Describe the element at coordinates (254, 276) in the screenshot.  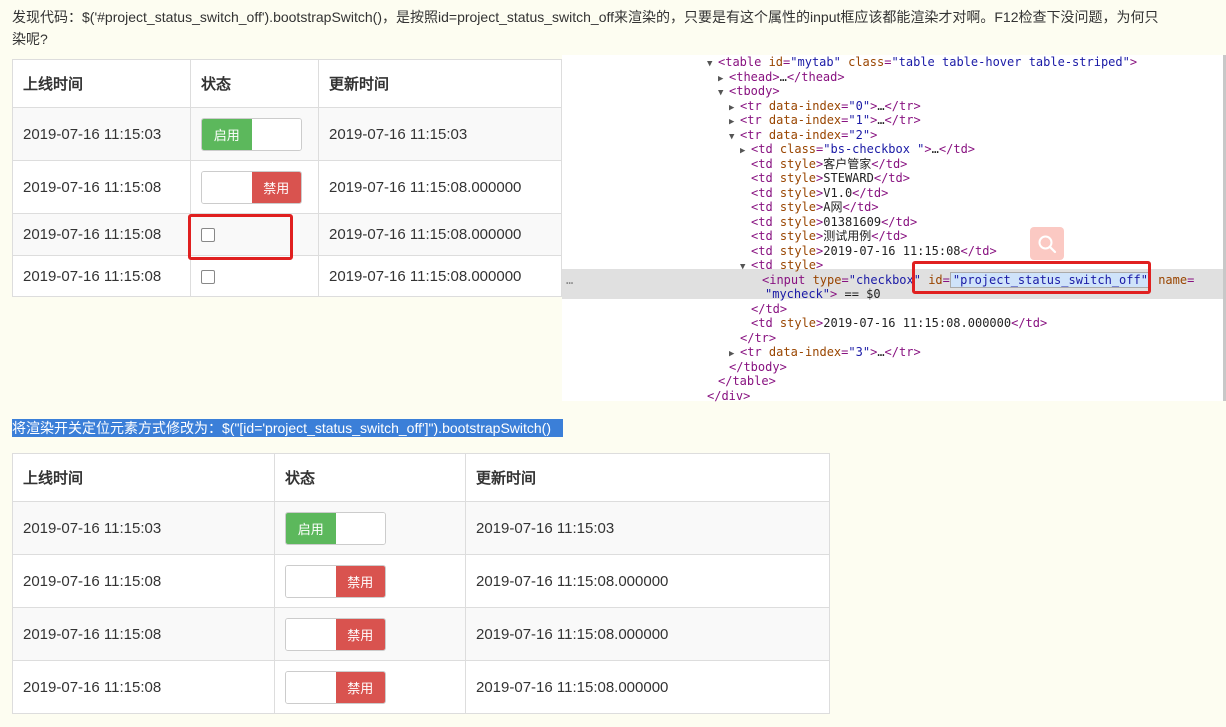
I see `cell-status` at that location.